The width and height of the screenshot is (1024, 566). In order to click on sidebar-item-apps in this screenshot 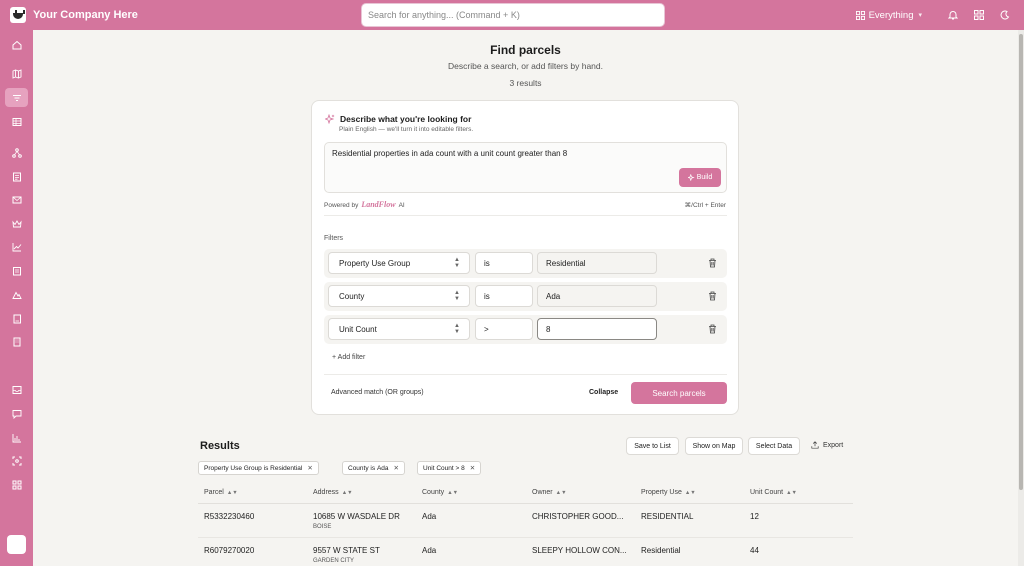, I will do `click(16, 484)`.